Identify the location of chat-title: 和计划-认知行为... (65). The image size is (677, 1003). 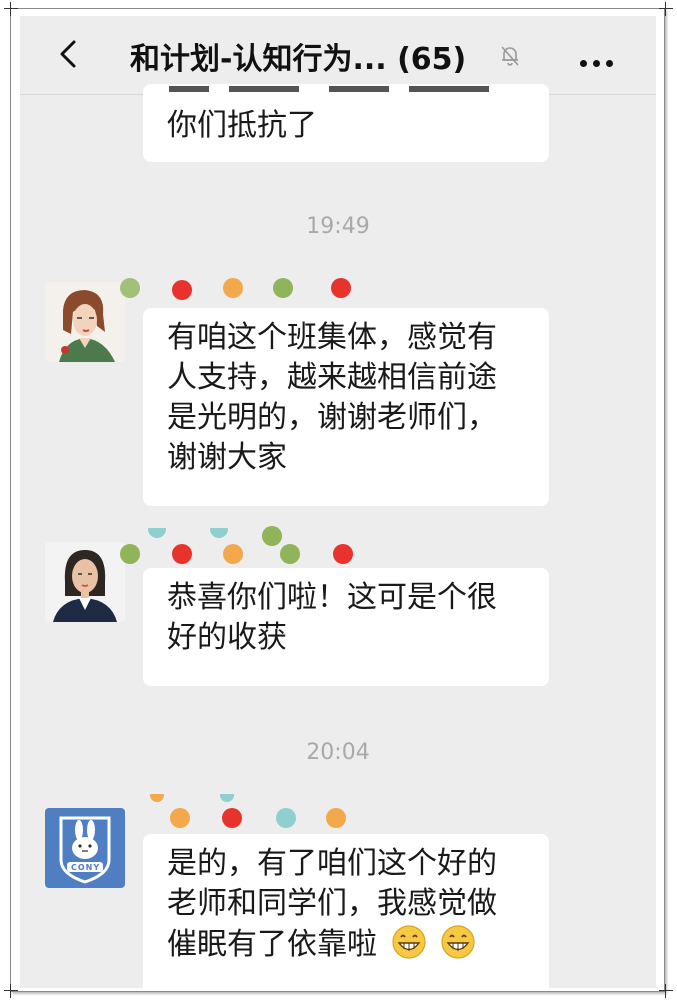
(298, 59).